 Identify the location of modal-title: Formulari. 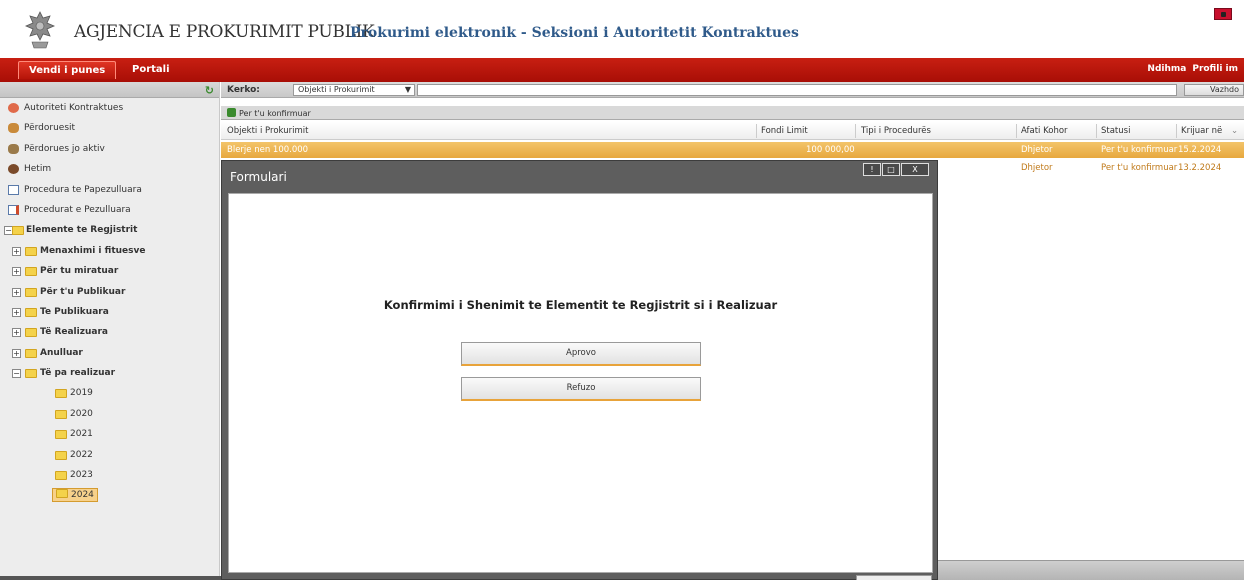
(258, 177).